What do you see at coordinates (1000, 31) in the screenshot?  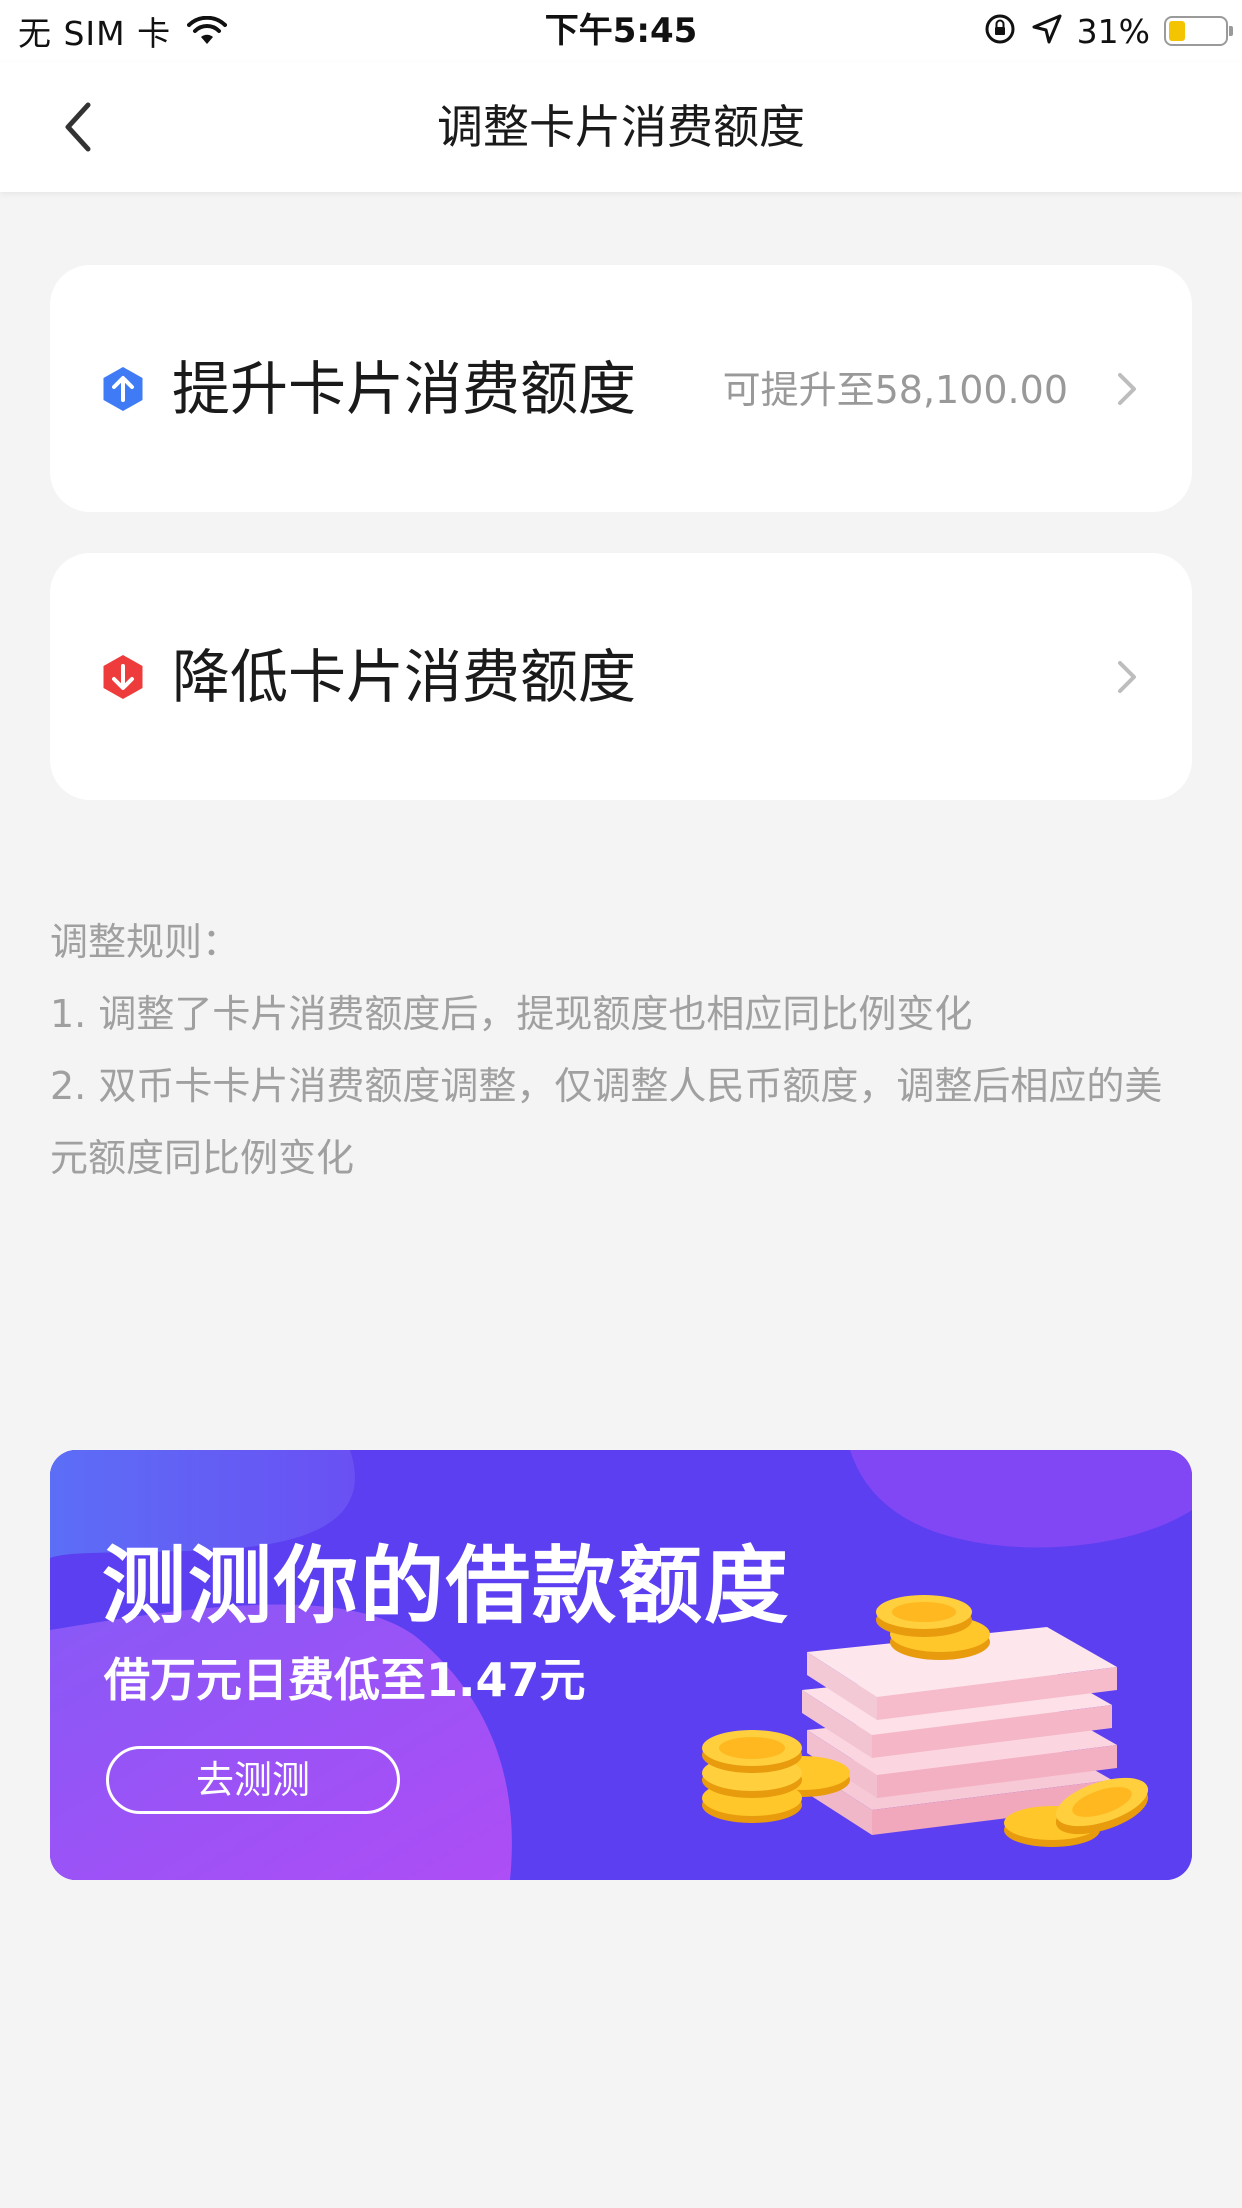 I see `orientation-lock-icon` at bounding box center [1000, 31].